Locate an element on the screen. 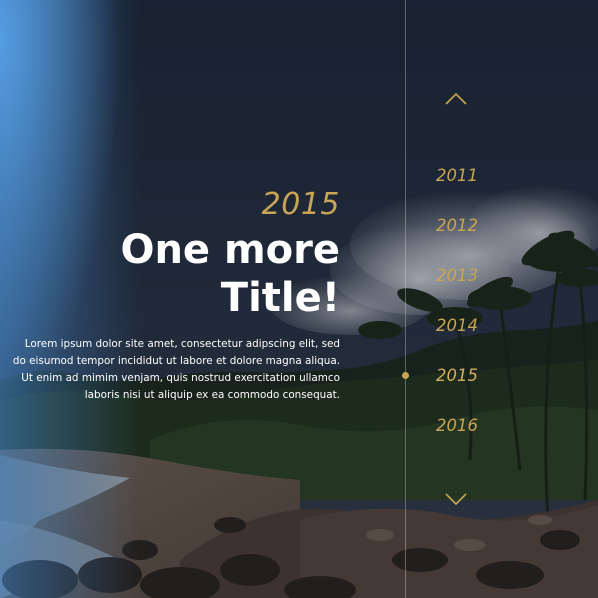 The height and width of the screenshot is (598, 598). timeline-years: 2011 2012 2013 2014 2015 2016 is located at coordinates (457, 314).